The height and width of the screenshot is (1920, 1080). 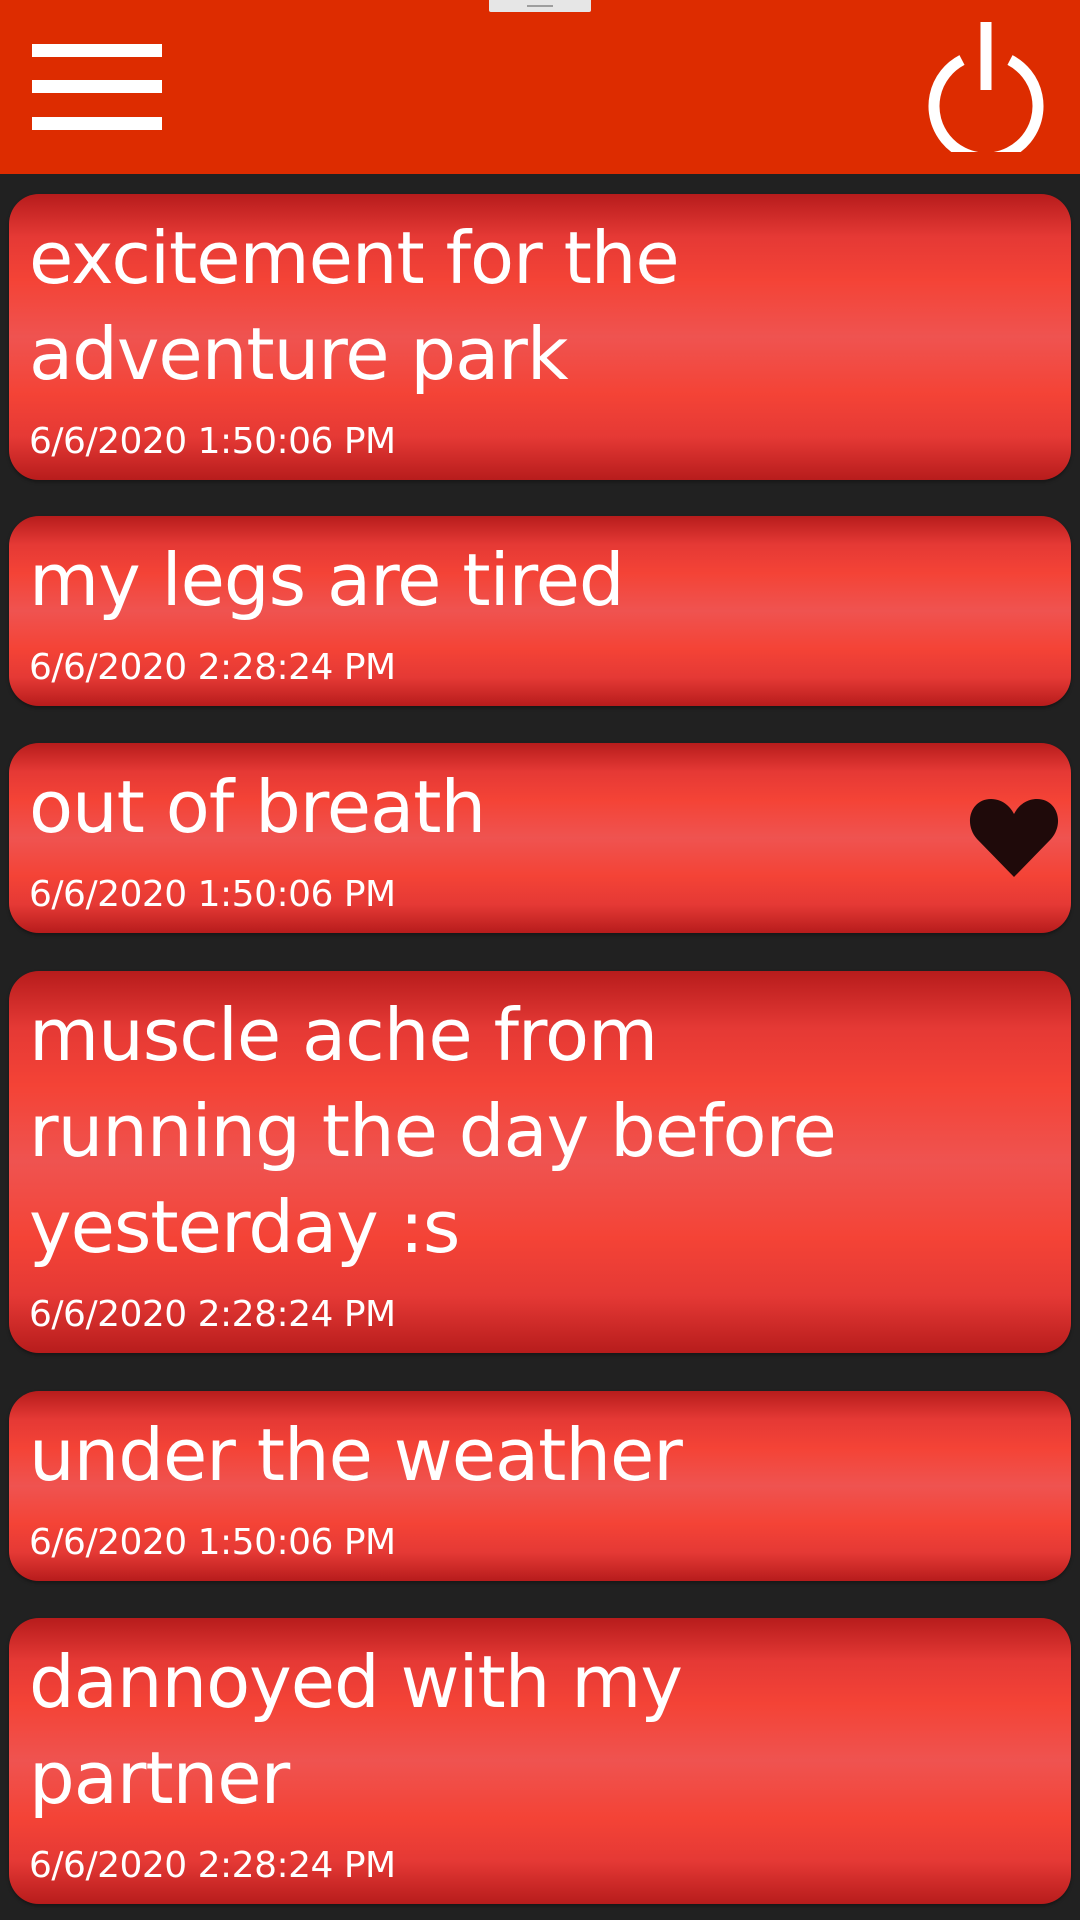 I want to click on drag-handle, so click(x=540, y=6).